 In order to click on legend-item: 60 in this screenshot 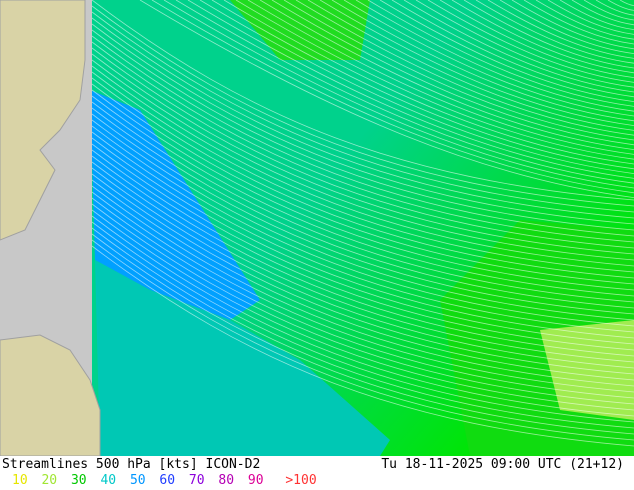, I will do `click(167, 480)`.